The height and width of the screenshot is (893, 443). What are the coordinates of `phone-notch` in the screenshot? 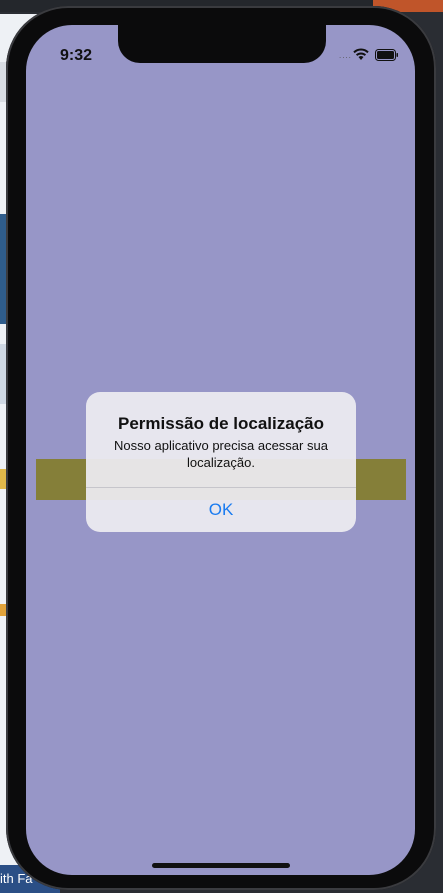 It's located at (222, 44).